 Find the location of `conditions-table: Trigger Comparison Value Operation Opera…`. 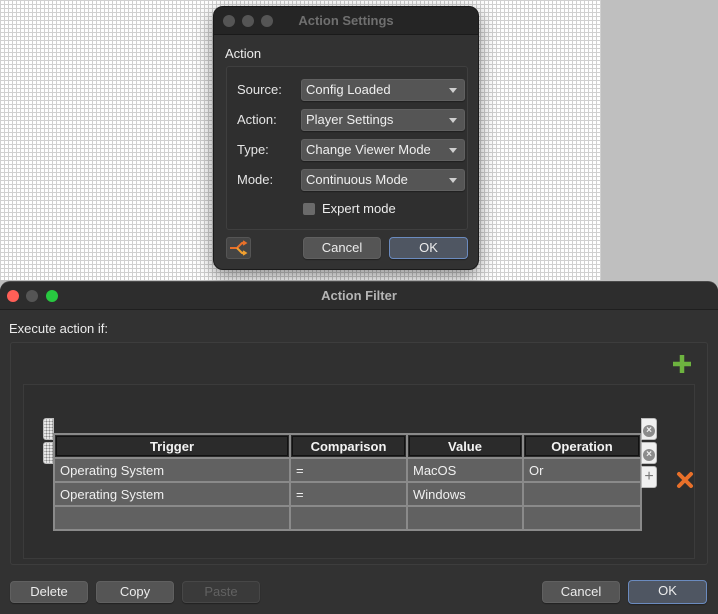

conditions-table: Trigger Comparison Value Operation Opera… is located at coordinates (347, 482).